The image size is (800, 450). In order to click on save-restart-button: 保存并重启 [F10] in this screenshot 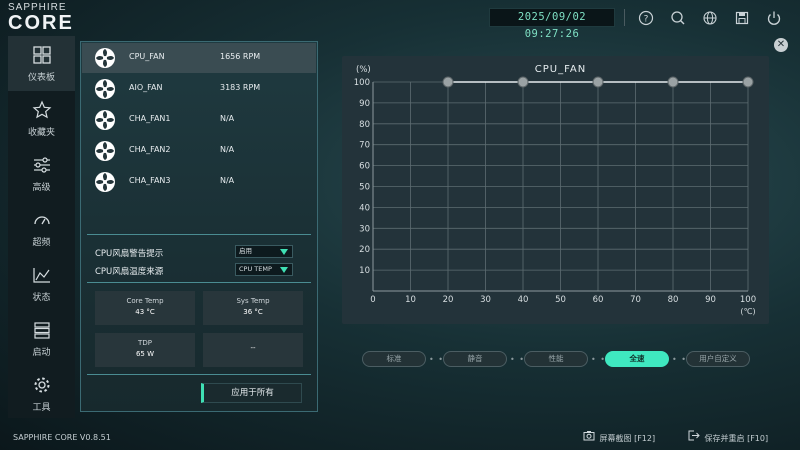, I will do `click(728, 437)`.